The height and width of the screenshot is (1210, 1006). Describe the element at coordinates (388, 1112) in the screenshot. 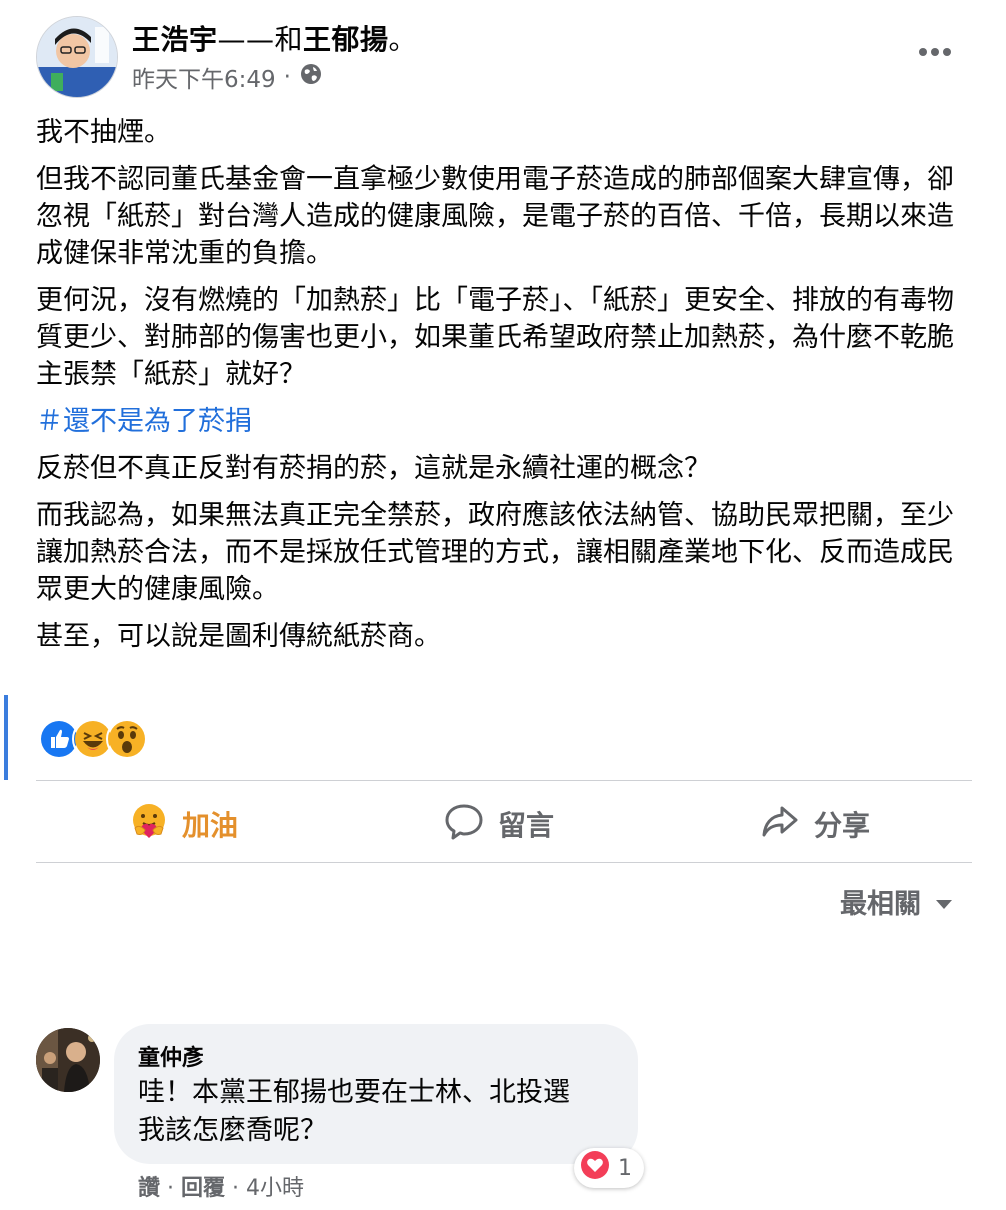

I see `comment-text: 哇！本黨王郁揚也要在士林、北投選 我該怎麼喬呢？` at that location.